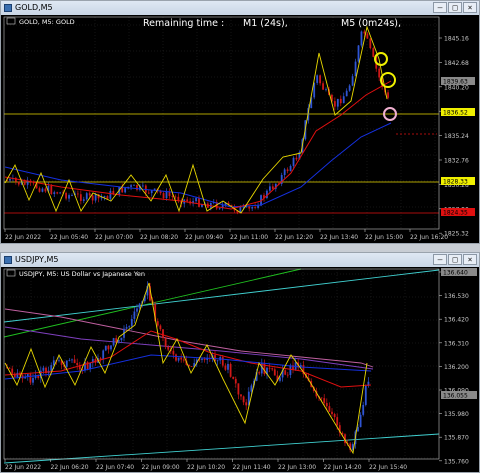 The height and width of the screenshot is (473, 480). I want to click on time-tick-label: 22 Jun 05:40, so click(69, 237).